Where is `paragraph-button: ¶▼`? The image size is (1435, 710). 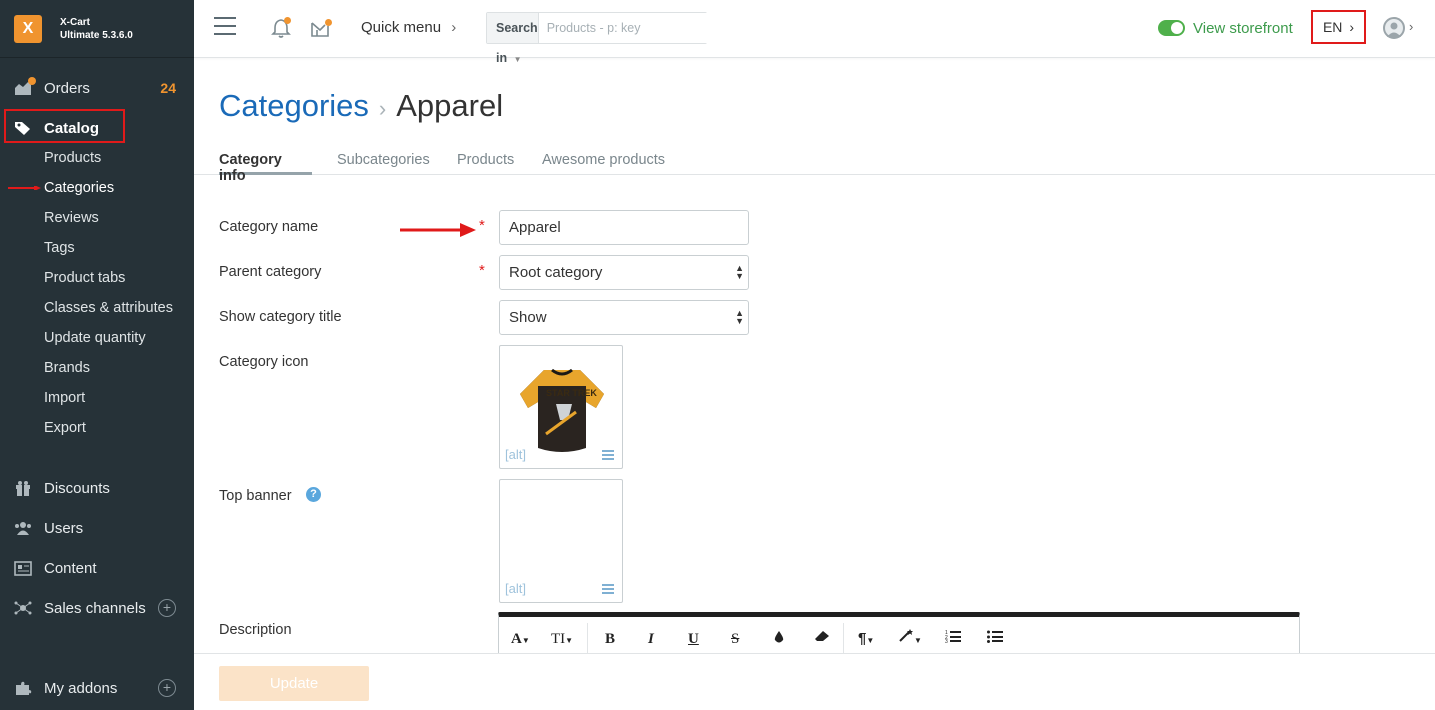 paragraph-button: ¶▼ is located at coordinates (866, 639).